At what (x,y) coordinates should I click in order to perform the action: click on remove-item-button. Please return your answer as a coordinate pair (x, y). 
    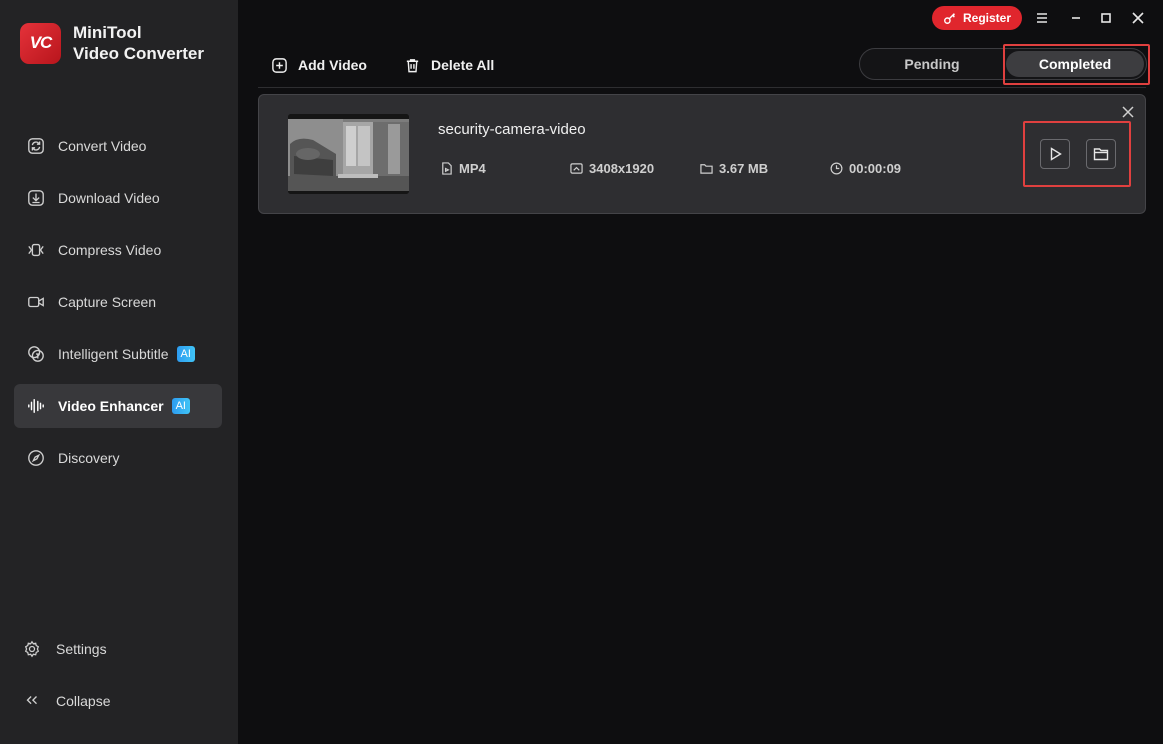
    Looking at the image, I should click on (1128, 112).